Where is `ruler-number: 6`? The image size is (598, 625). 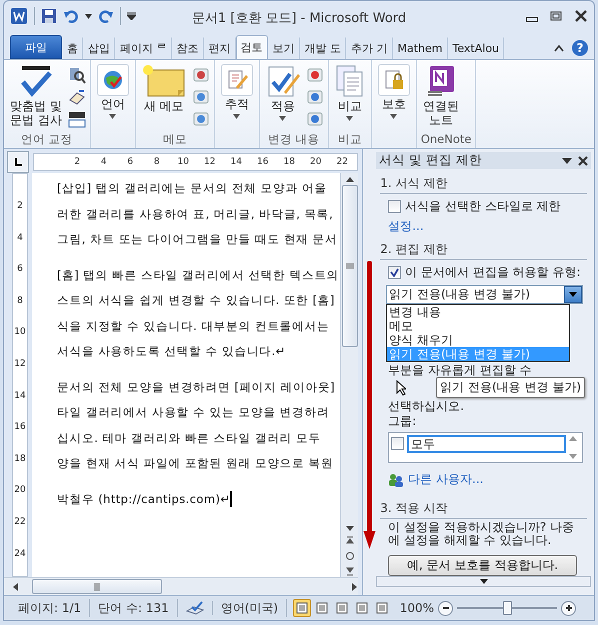 ruler-number: 6 is located at coordinates (130, 162).